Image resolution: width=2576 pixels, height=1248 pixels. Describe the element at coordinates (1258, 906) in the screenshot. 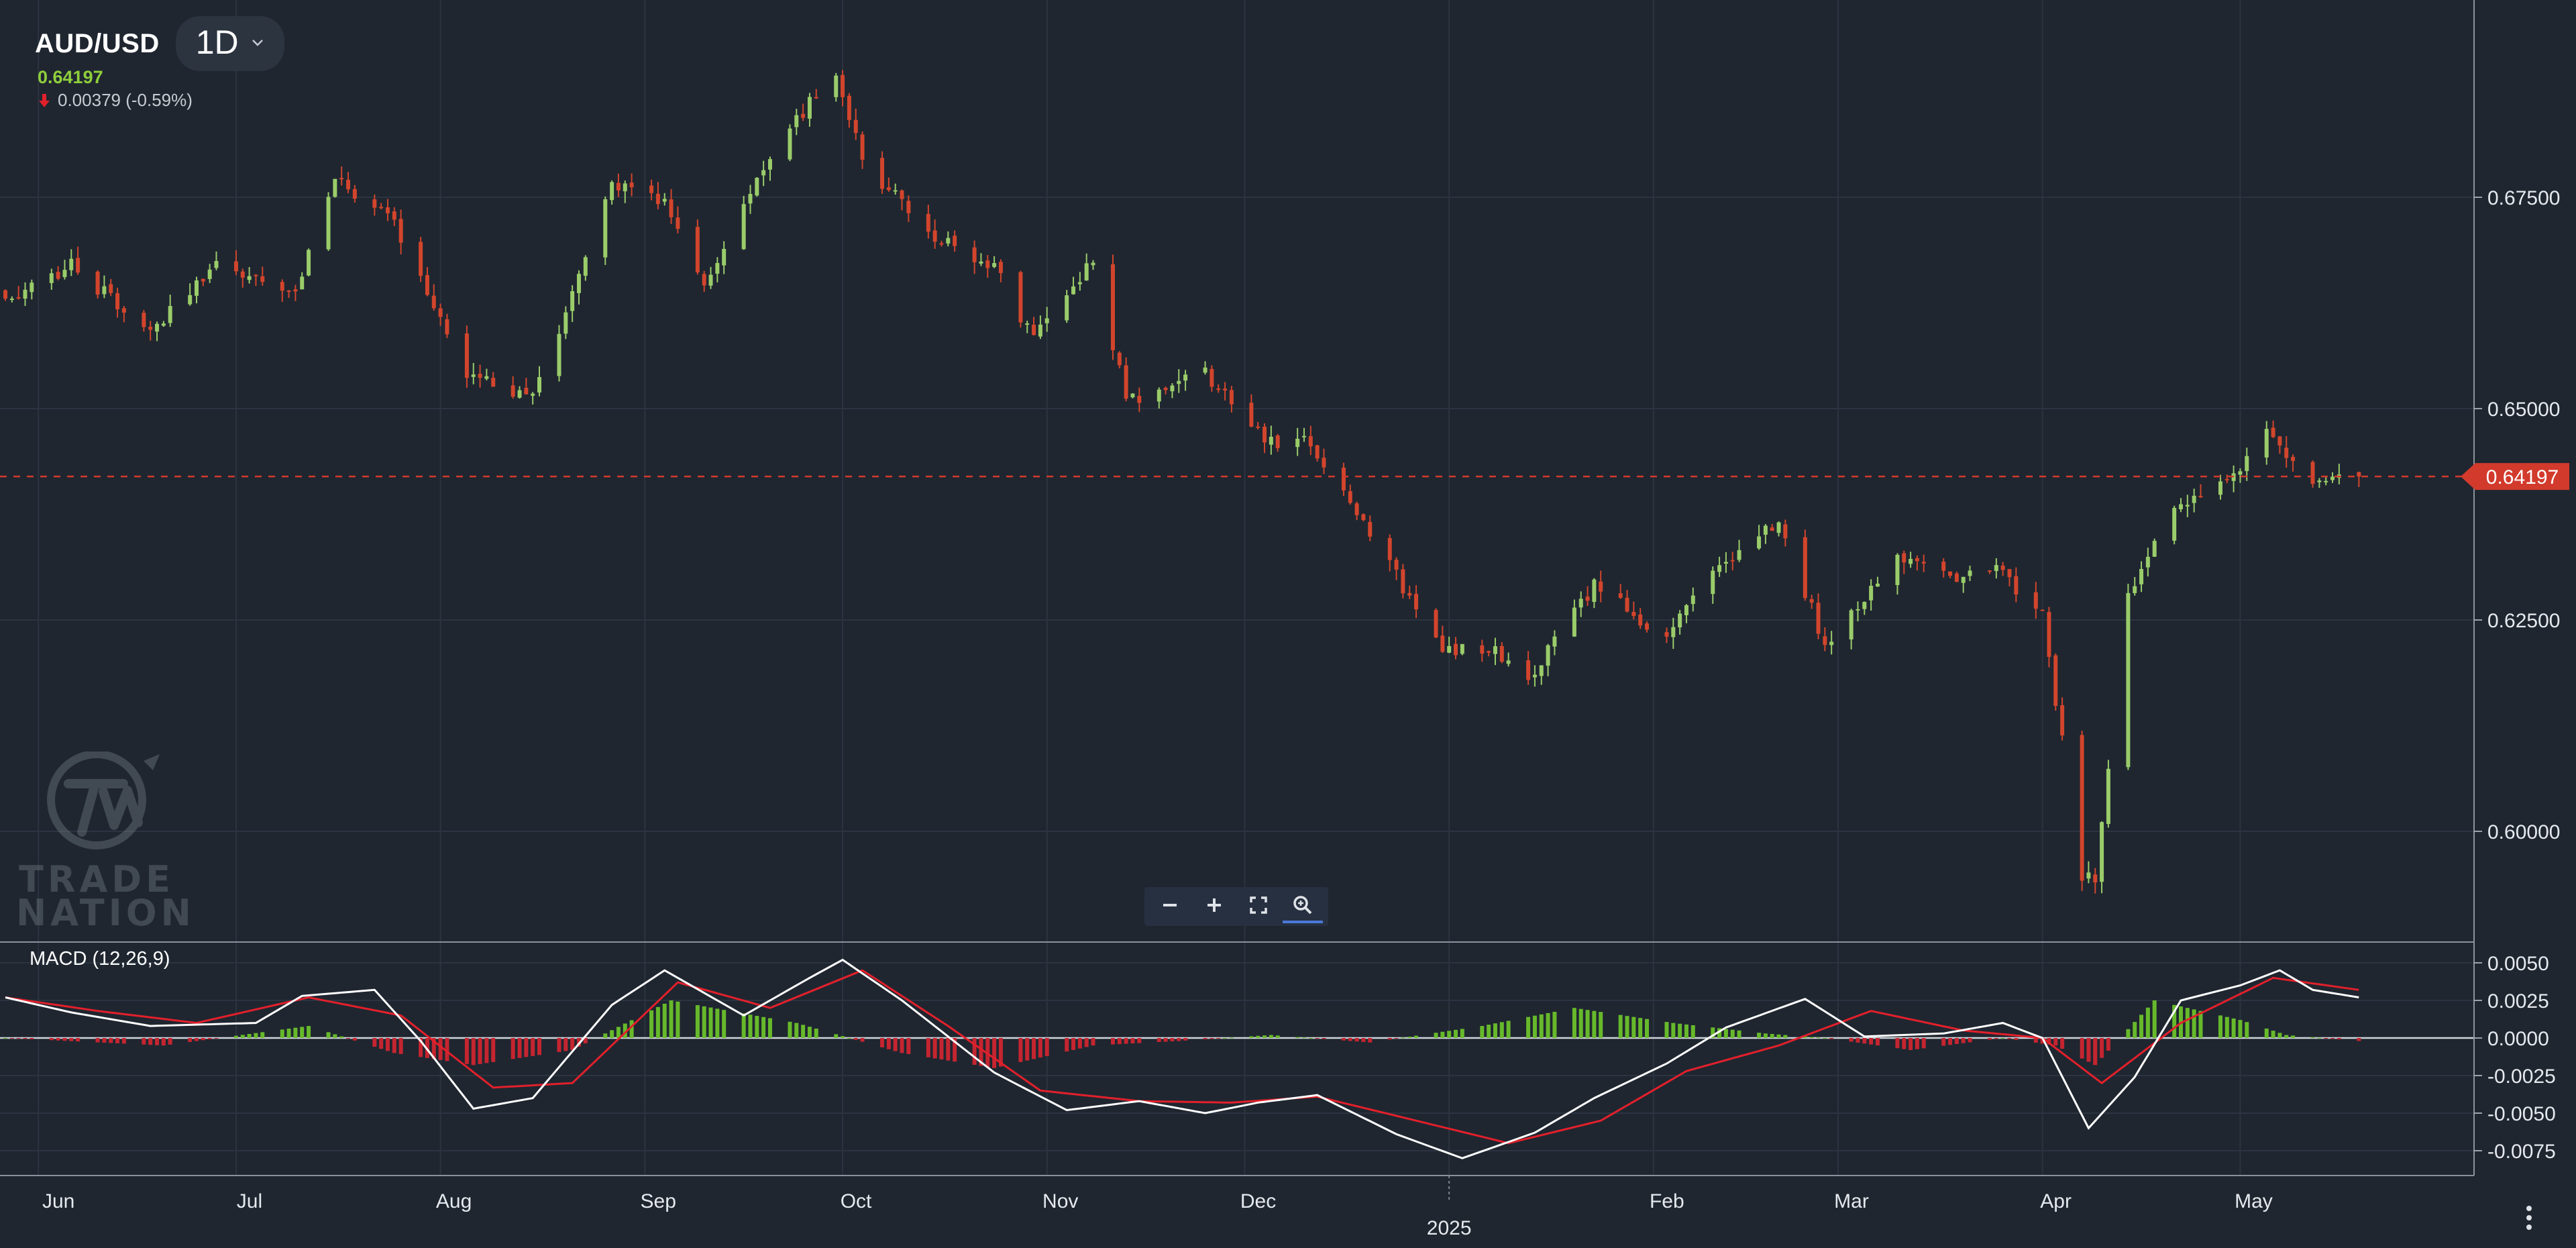

I see `fit-button` at that location.